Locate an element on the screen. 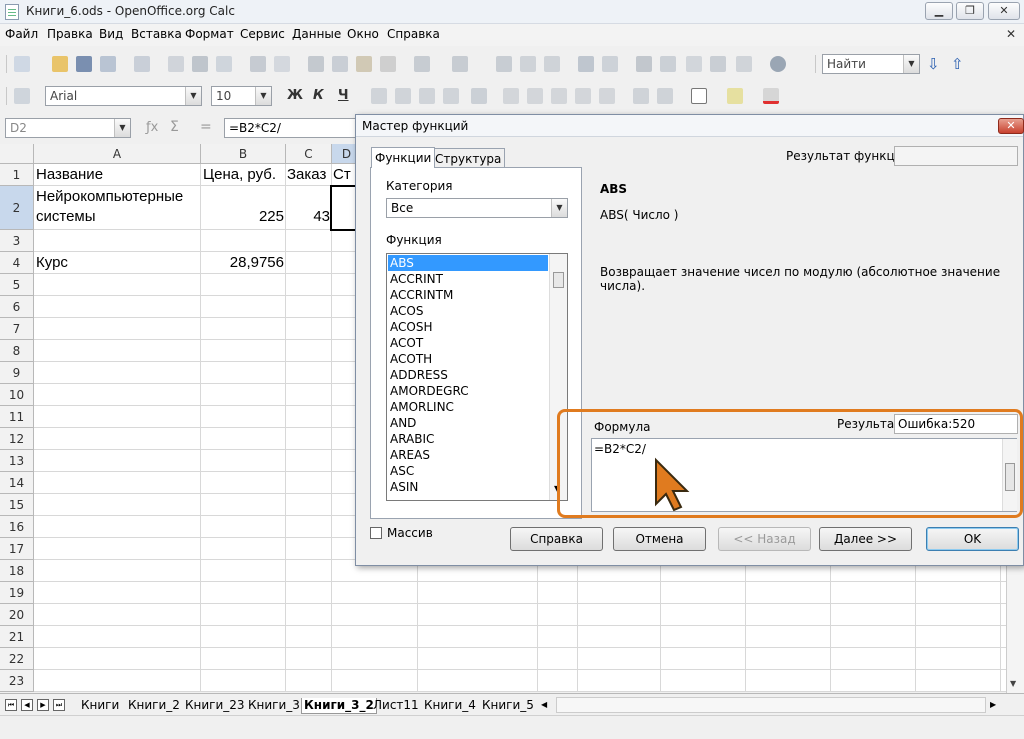 This screenshot has height=739, width=1024. list-item: ACCRINT is located at coordinates (468, 279).